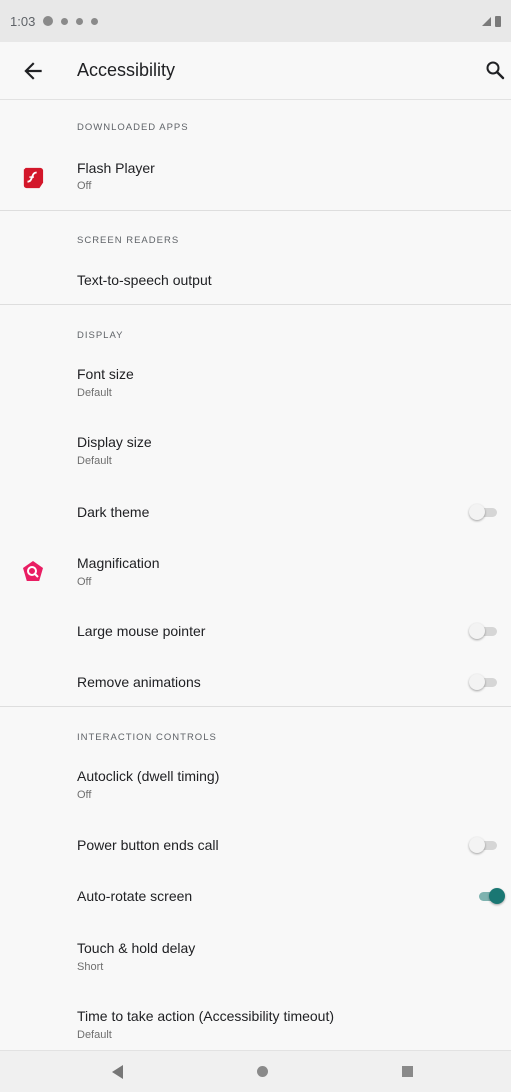  Describe the element at coordinates (486, 21) in the screenshot. I see `signal-icon` at that location.